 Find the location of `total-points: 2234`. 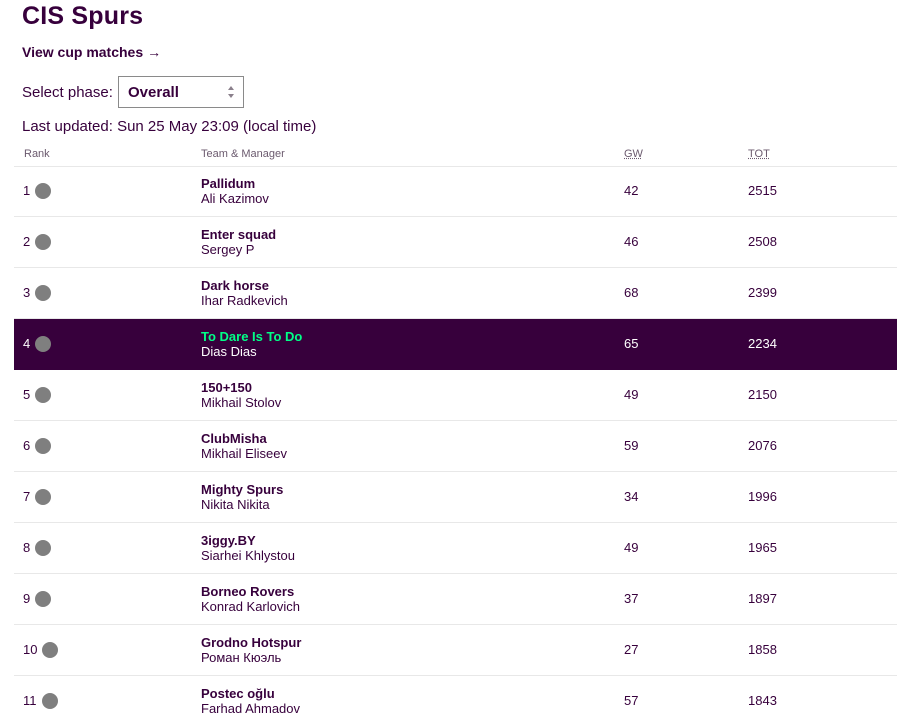

total-points: 2234 is located at coordinates (762, 343).